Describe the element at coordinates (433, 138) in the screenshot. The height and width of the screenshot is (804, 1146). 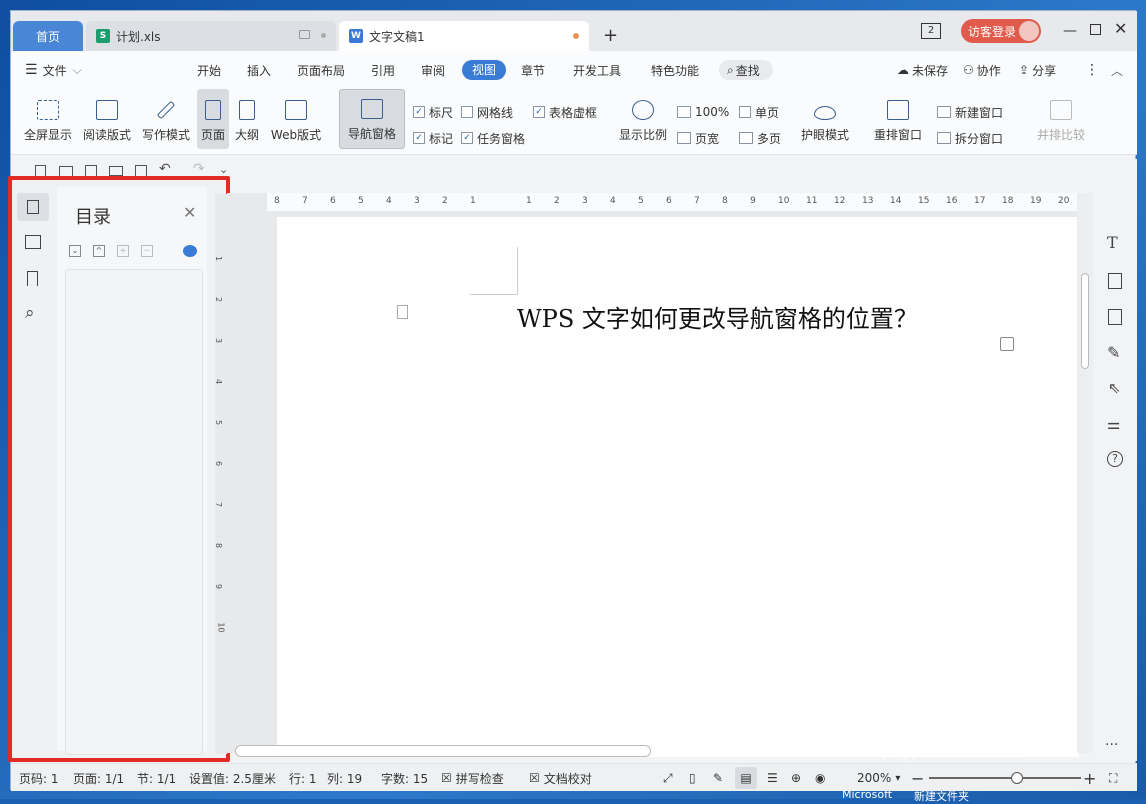
I see `marks-checkbox: ✓ 标记` at that location.